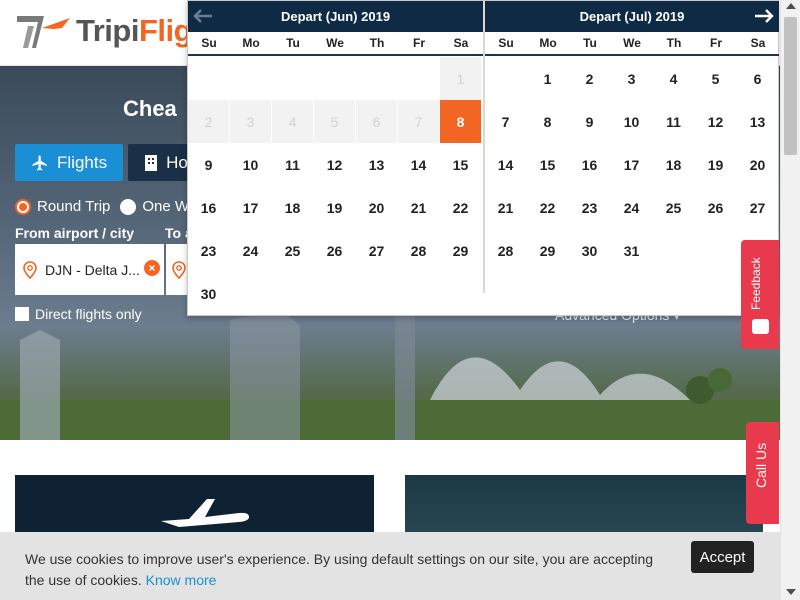  I want to click on call-us-label: Call Us, so click(761, 465).